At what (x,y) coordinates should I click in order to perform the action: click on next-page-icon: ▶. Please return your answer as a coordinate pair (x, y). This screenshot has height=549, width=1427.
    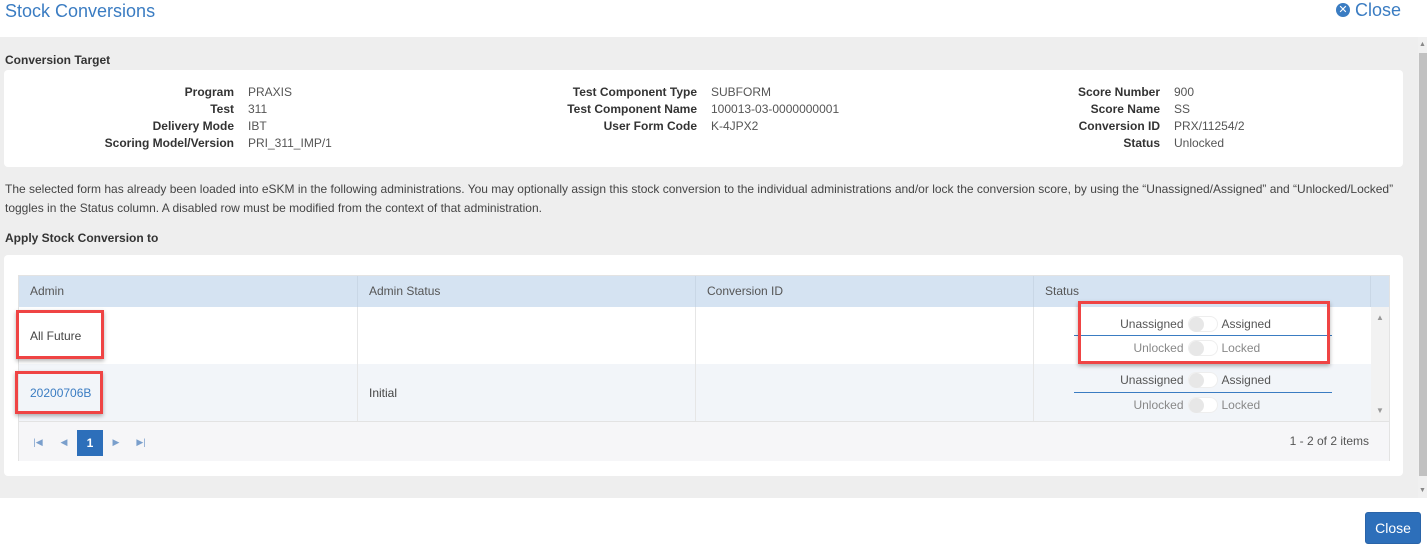
    Looking at the image, I should click on (116, 442).